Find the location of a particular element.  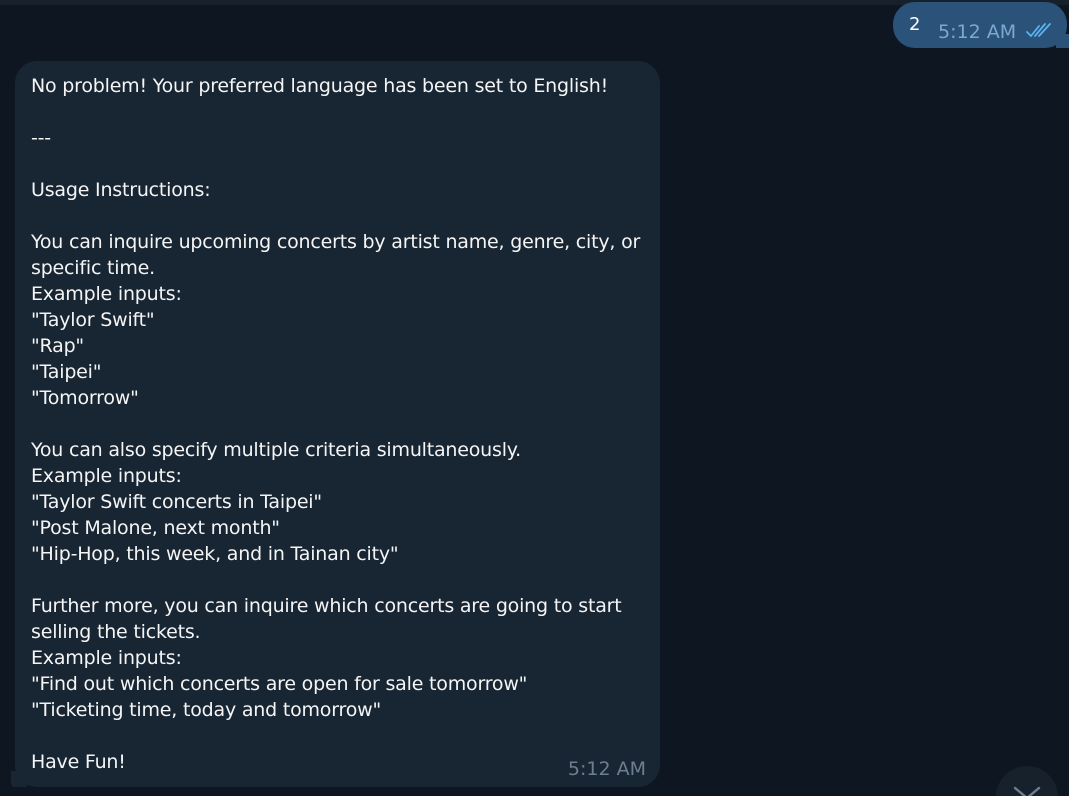

chevron-down-icon is located at coordinates (1027, 791).